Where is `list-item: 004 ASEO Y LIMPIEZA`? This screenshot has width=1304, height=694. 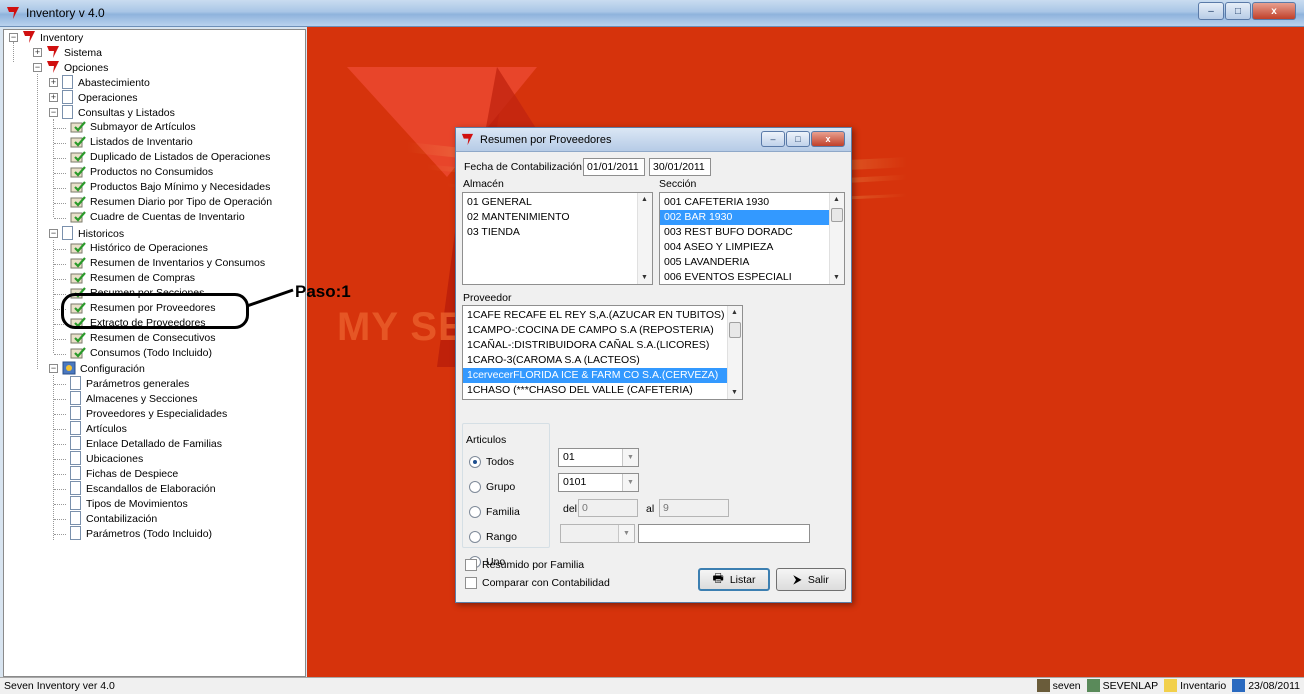
list-item: 004 ASEO Y LIMPIEZA is located at coordinates (752, 247).